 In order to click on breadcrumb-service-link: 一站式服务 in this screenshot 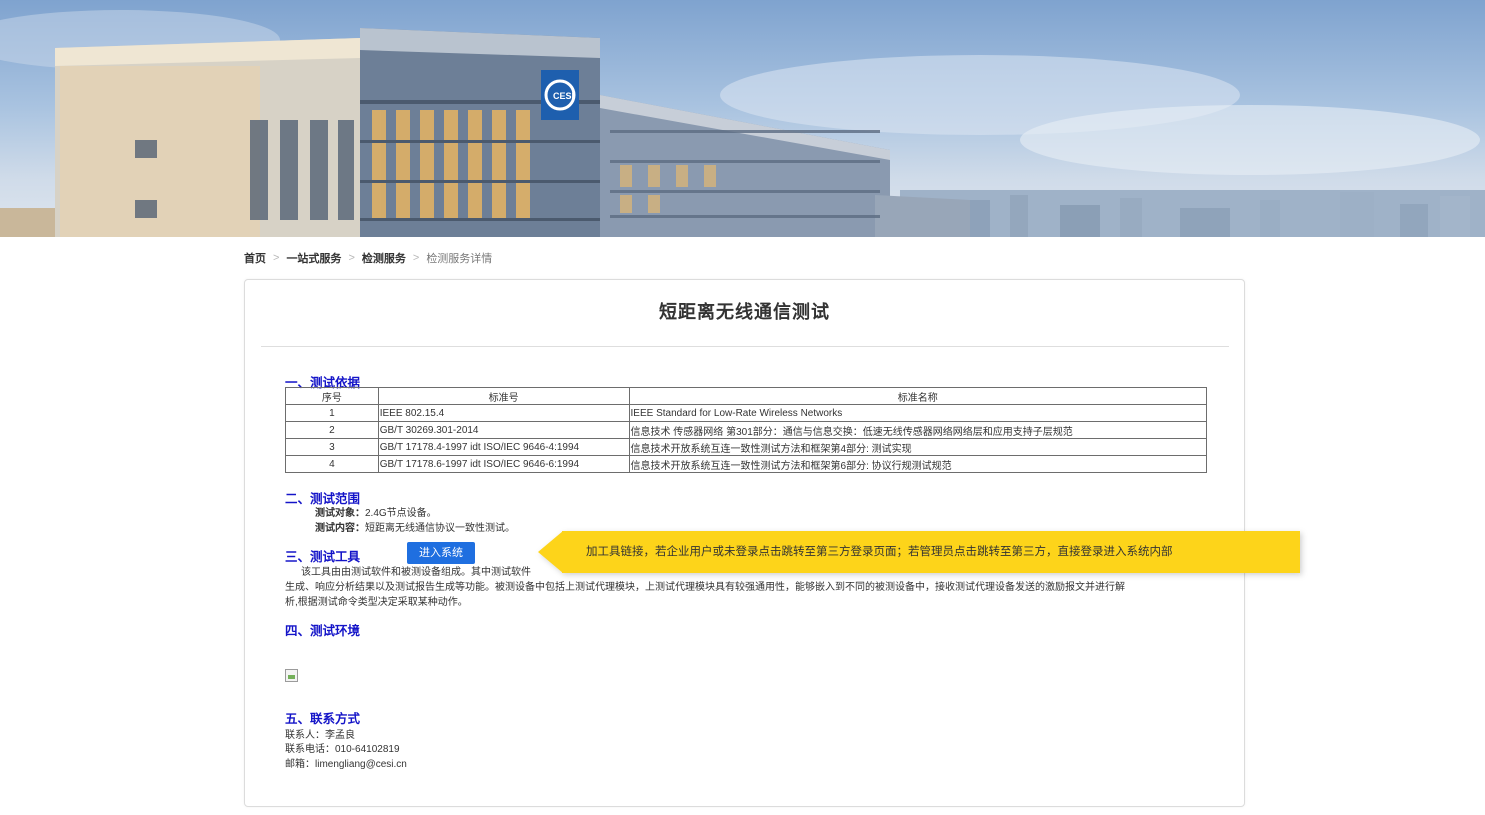, I will do `click(313, 258)`.